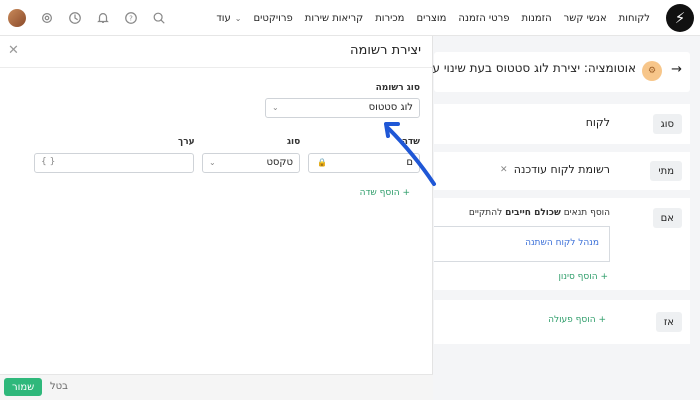  Describe the element at coordinates (577, 320) in the screenshot. I see `add-action-button: + הוסף פעולה` at that location.